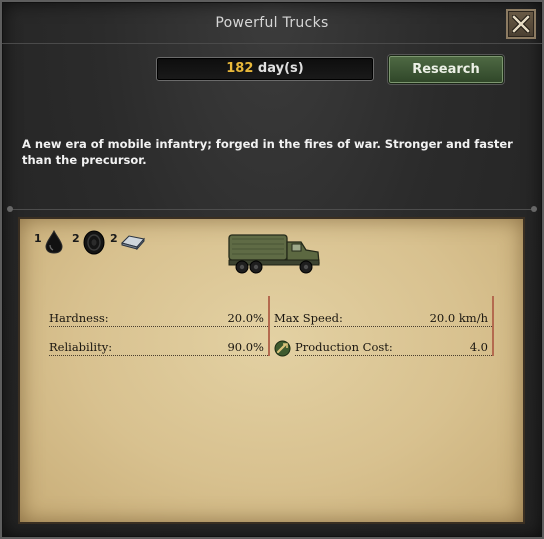 The width and height of the screenshot is (544, 539). What do you see at coordinates (493, 326) in the screenshot?
I see `stats-column-divider-right` at bounding box center [493, 326].